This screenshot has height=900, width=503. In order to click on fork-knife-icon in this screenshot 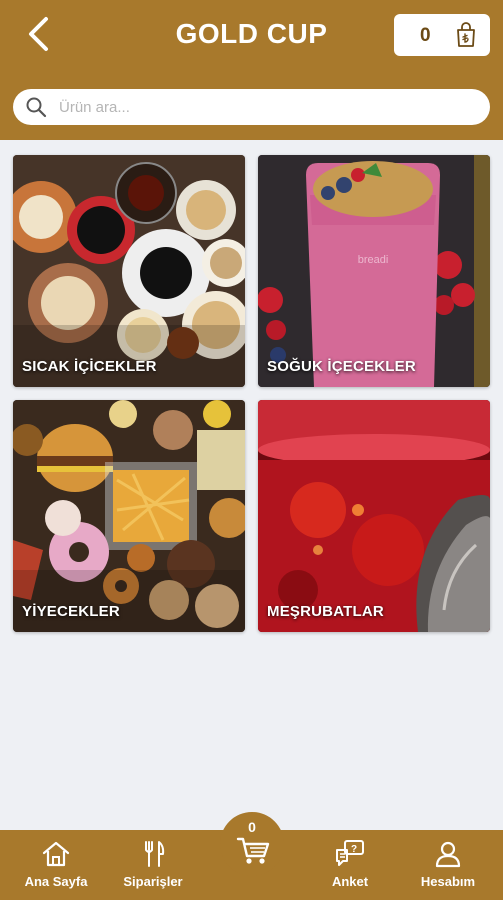, I will do `click(155, 854)`.